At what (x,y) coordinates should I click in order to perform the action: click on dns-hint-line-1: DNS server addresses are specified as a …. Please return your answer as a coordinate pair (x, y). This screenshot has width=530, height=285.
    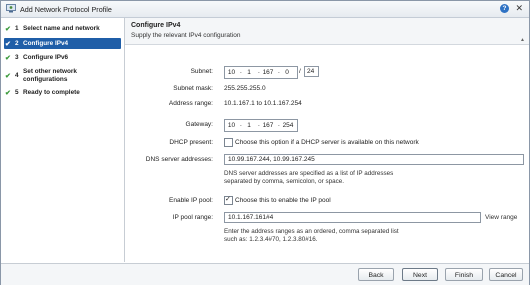
    Looking at the image, I should click on (309, 173).